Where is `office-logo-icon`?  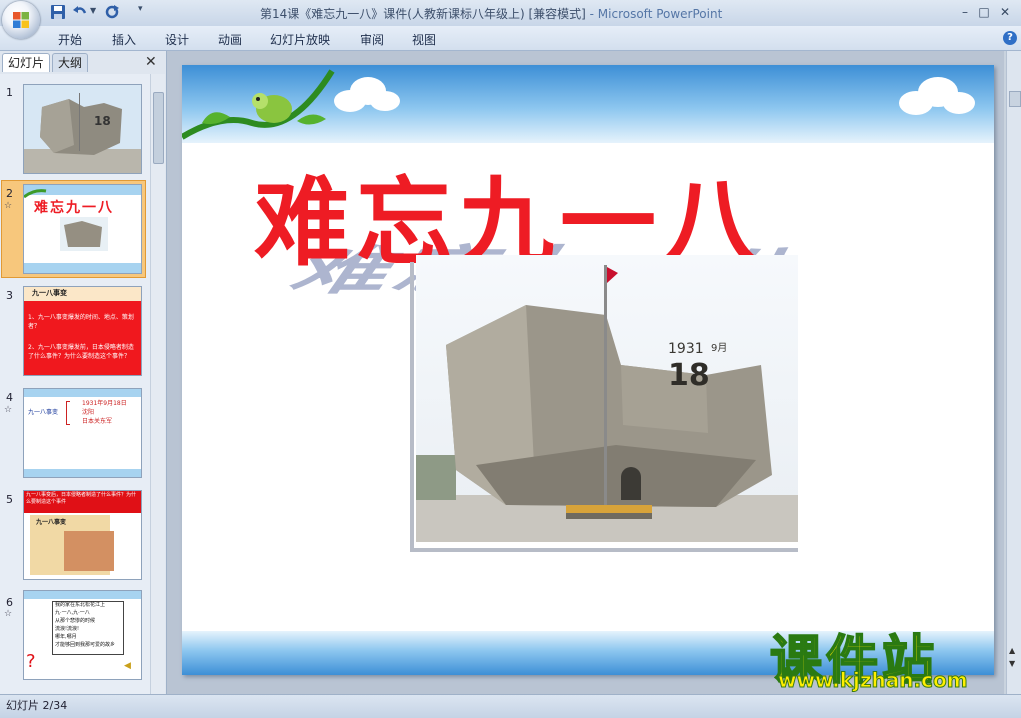
office-logo-icon is located at coordinates (21, 20).